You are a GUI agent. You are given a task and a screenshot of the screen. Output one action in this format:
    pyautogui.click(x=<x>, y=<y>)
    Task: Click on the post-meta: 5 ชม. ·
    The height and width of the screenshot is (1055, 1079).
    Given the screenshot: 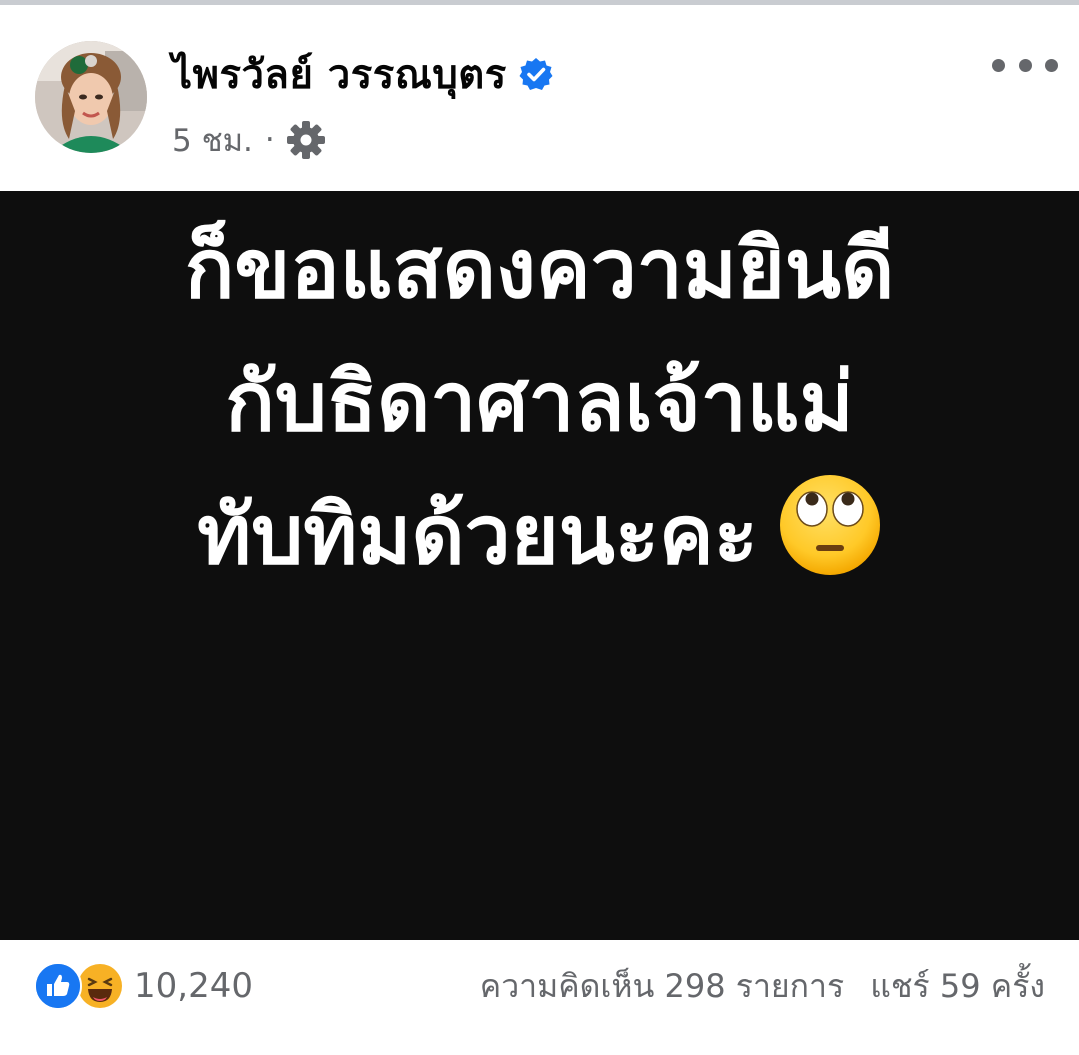 What is the action you would take?
    pyautogui.click(x=249, y=140)
    